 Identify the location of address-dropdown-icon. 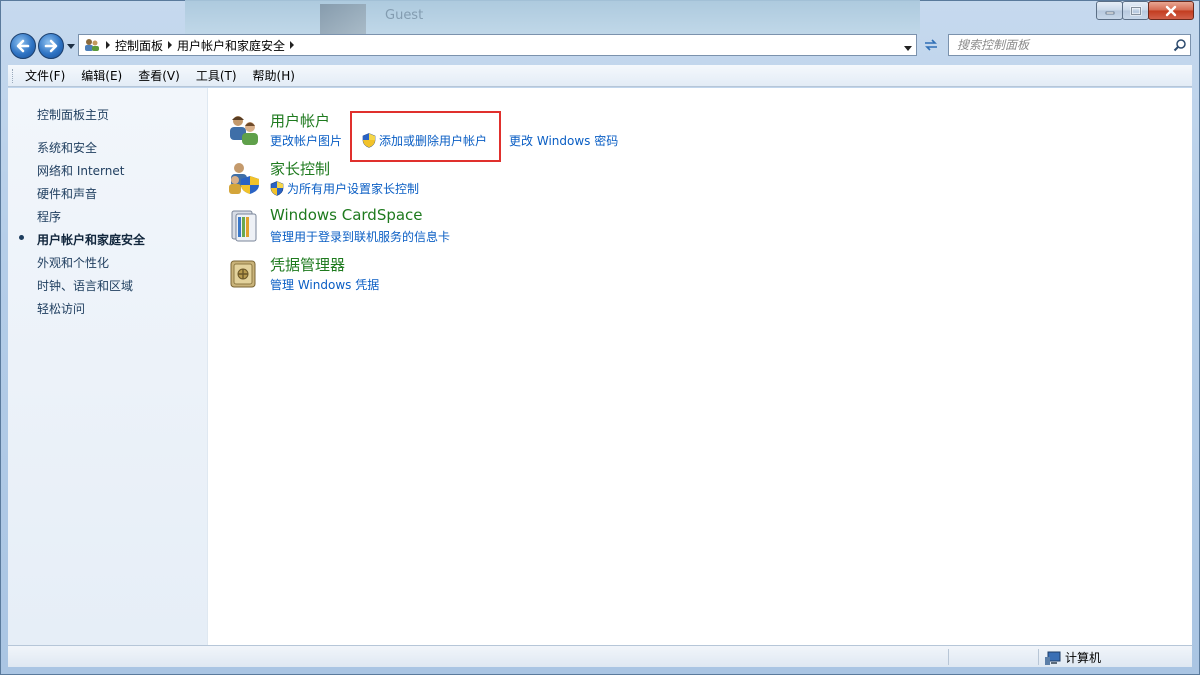
(908, 48).